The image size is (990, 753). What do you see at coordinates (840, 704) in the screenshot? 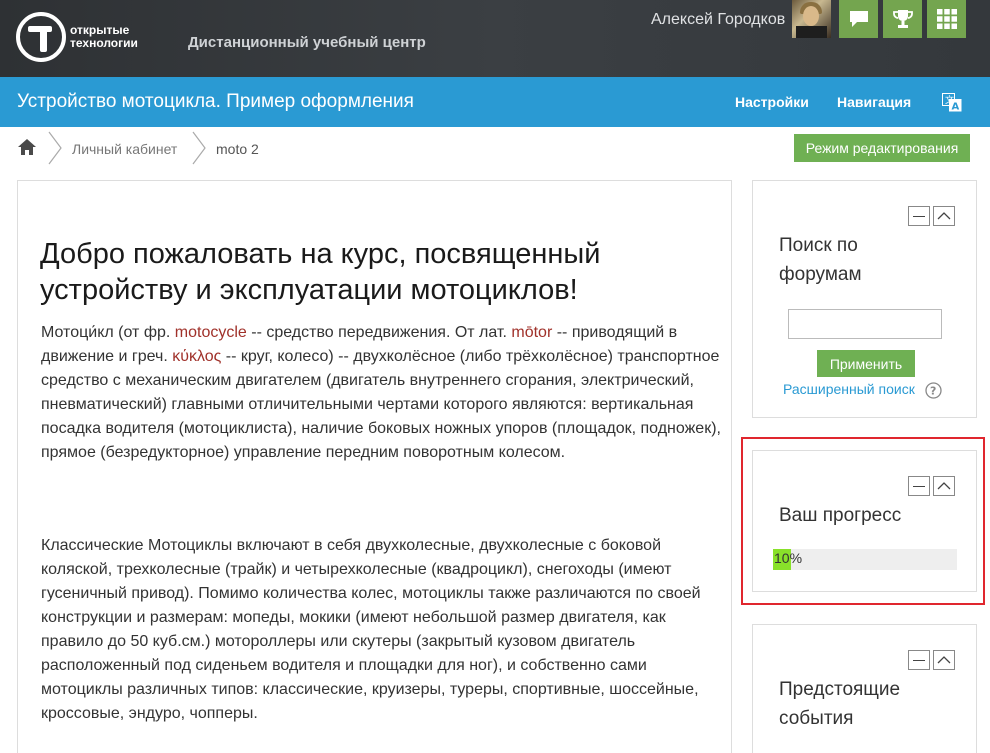
I see `upcoming-events-title: Предстоящие события` at bounding box center [840, 704].